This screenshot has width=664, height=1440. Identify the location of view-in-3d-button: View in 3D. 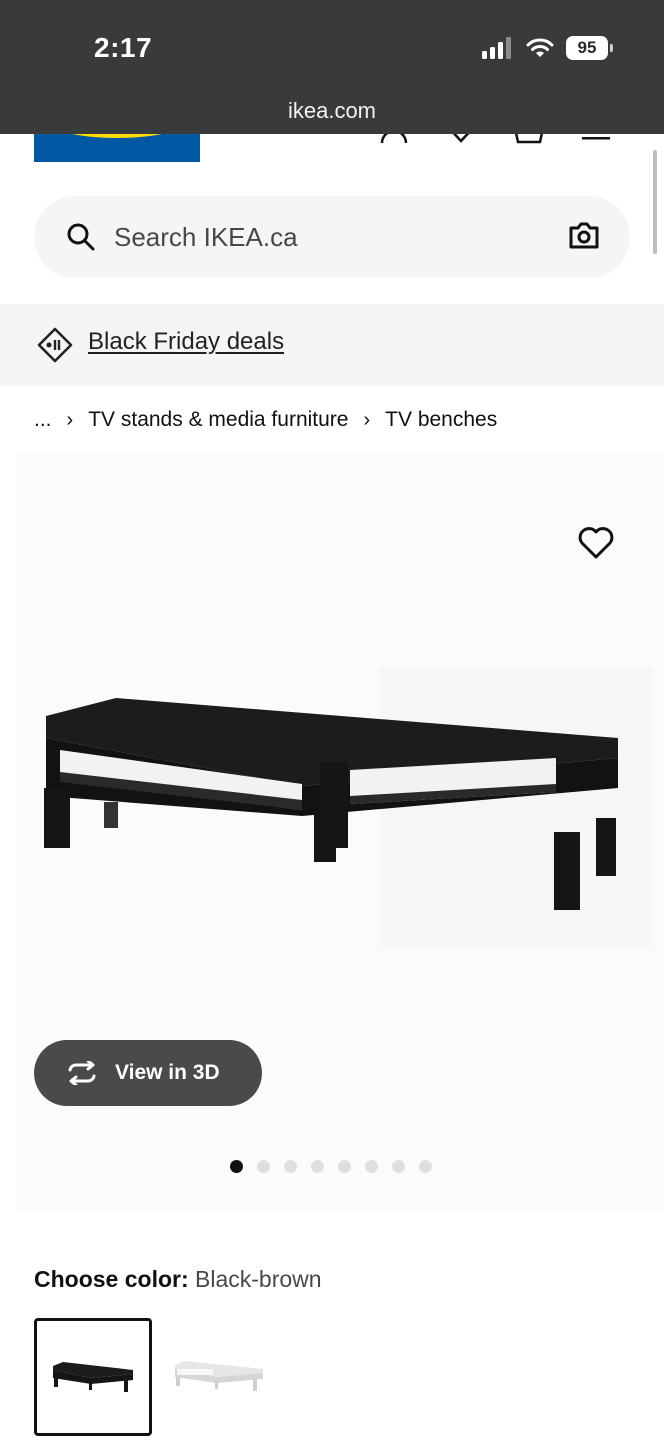
(148, 1073).